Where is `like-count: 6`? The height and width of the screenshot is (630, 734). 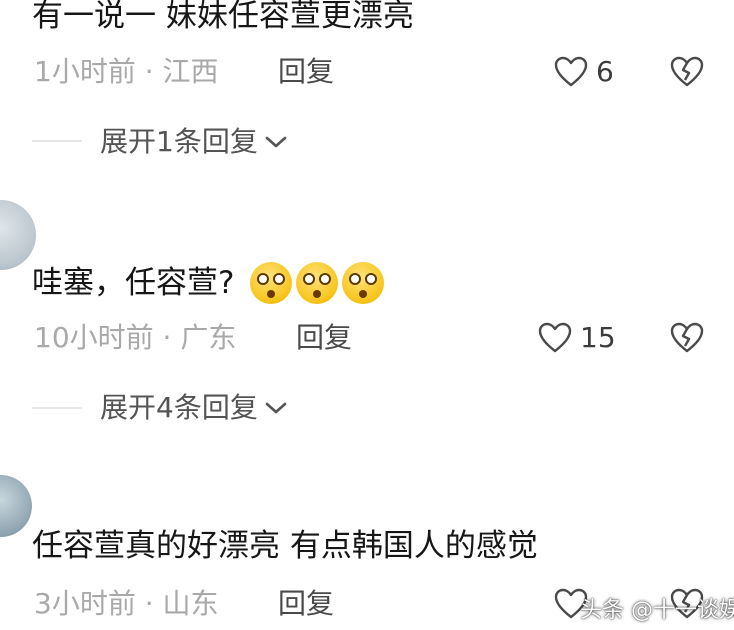 like-count: 6 is located at coordinates (605, 71).